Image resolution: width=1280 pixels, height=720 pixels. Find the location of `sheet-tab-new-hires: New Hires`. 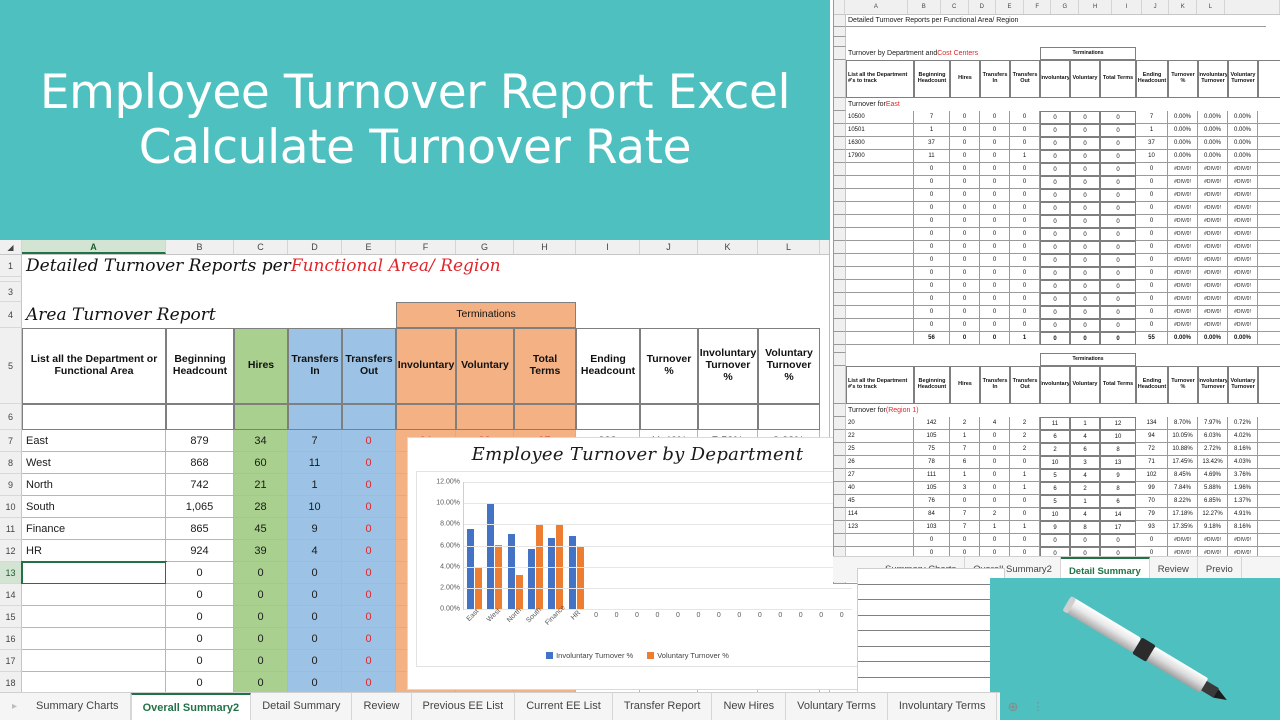

sheet-tab-new-hires: New Hires is located at coordinates (749, 706).